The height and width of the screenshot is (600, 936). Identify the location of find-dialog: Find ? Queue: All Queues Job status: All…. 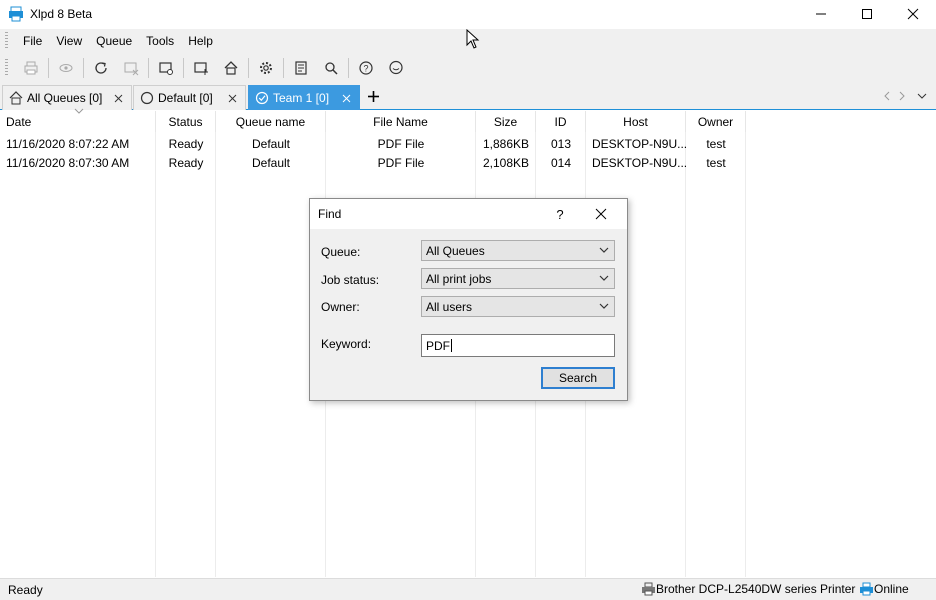
(468, 299).